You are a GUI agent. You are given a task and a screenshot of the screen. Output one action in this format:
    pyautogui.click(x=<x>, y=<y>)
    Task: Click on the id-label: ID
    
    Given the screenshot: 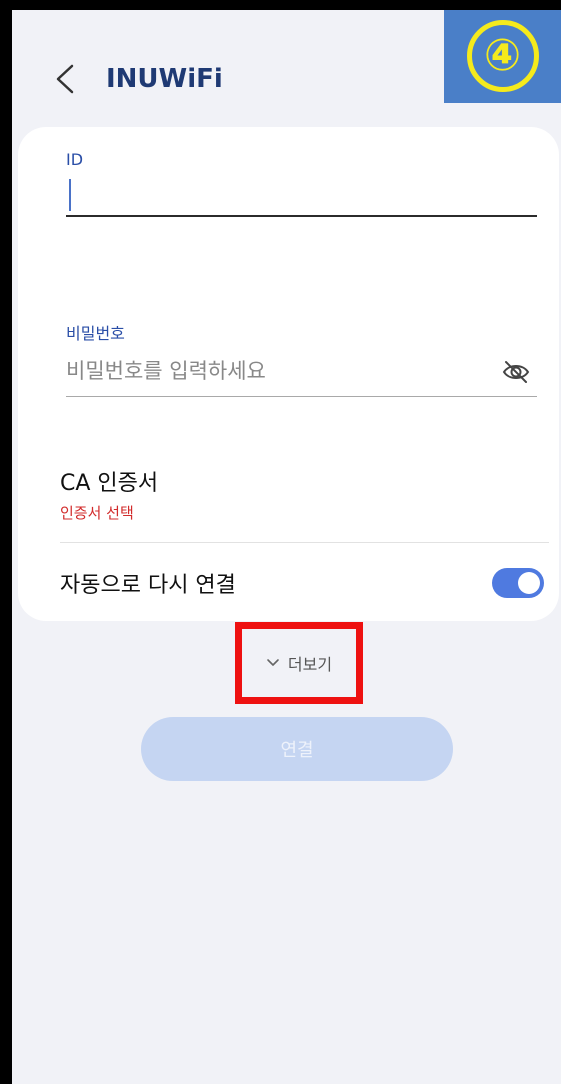 What is the action you would take?
    pyautogui.click(x=75, y=159)
    